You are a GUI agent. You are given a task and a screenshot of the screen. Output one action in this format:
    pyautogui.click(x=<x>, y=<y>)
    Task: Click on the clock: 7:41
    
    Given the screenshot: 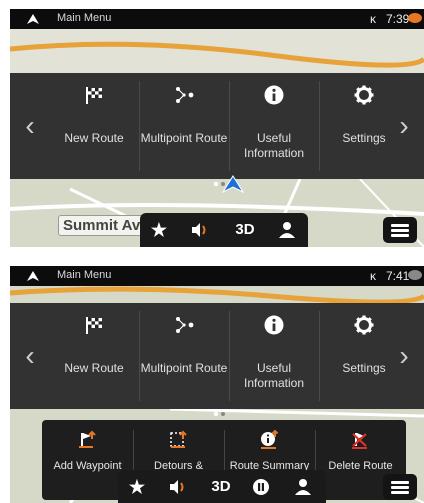 What is the action you would take?
    pyautogui.click(x=398, y=276)
    